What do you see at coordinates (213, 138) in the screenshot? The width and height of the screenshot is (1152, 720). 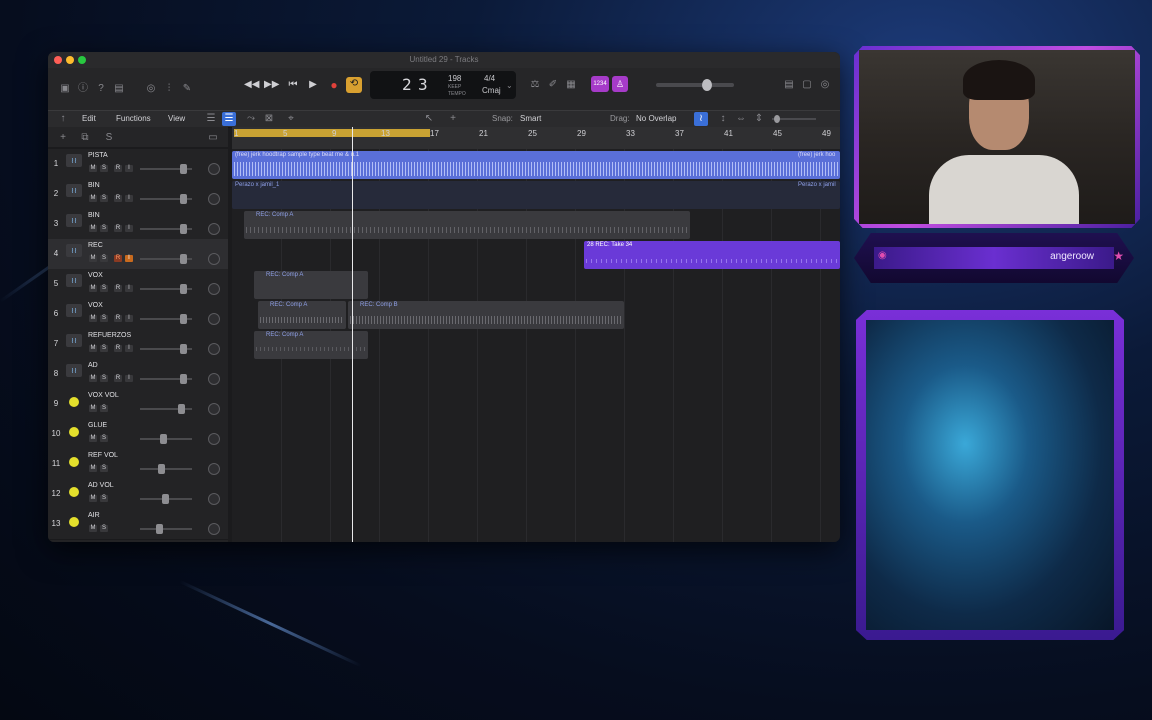 I see `header-config-button: ▭` at bounding box center [213, 138].